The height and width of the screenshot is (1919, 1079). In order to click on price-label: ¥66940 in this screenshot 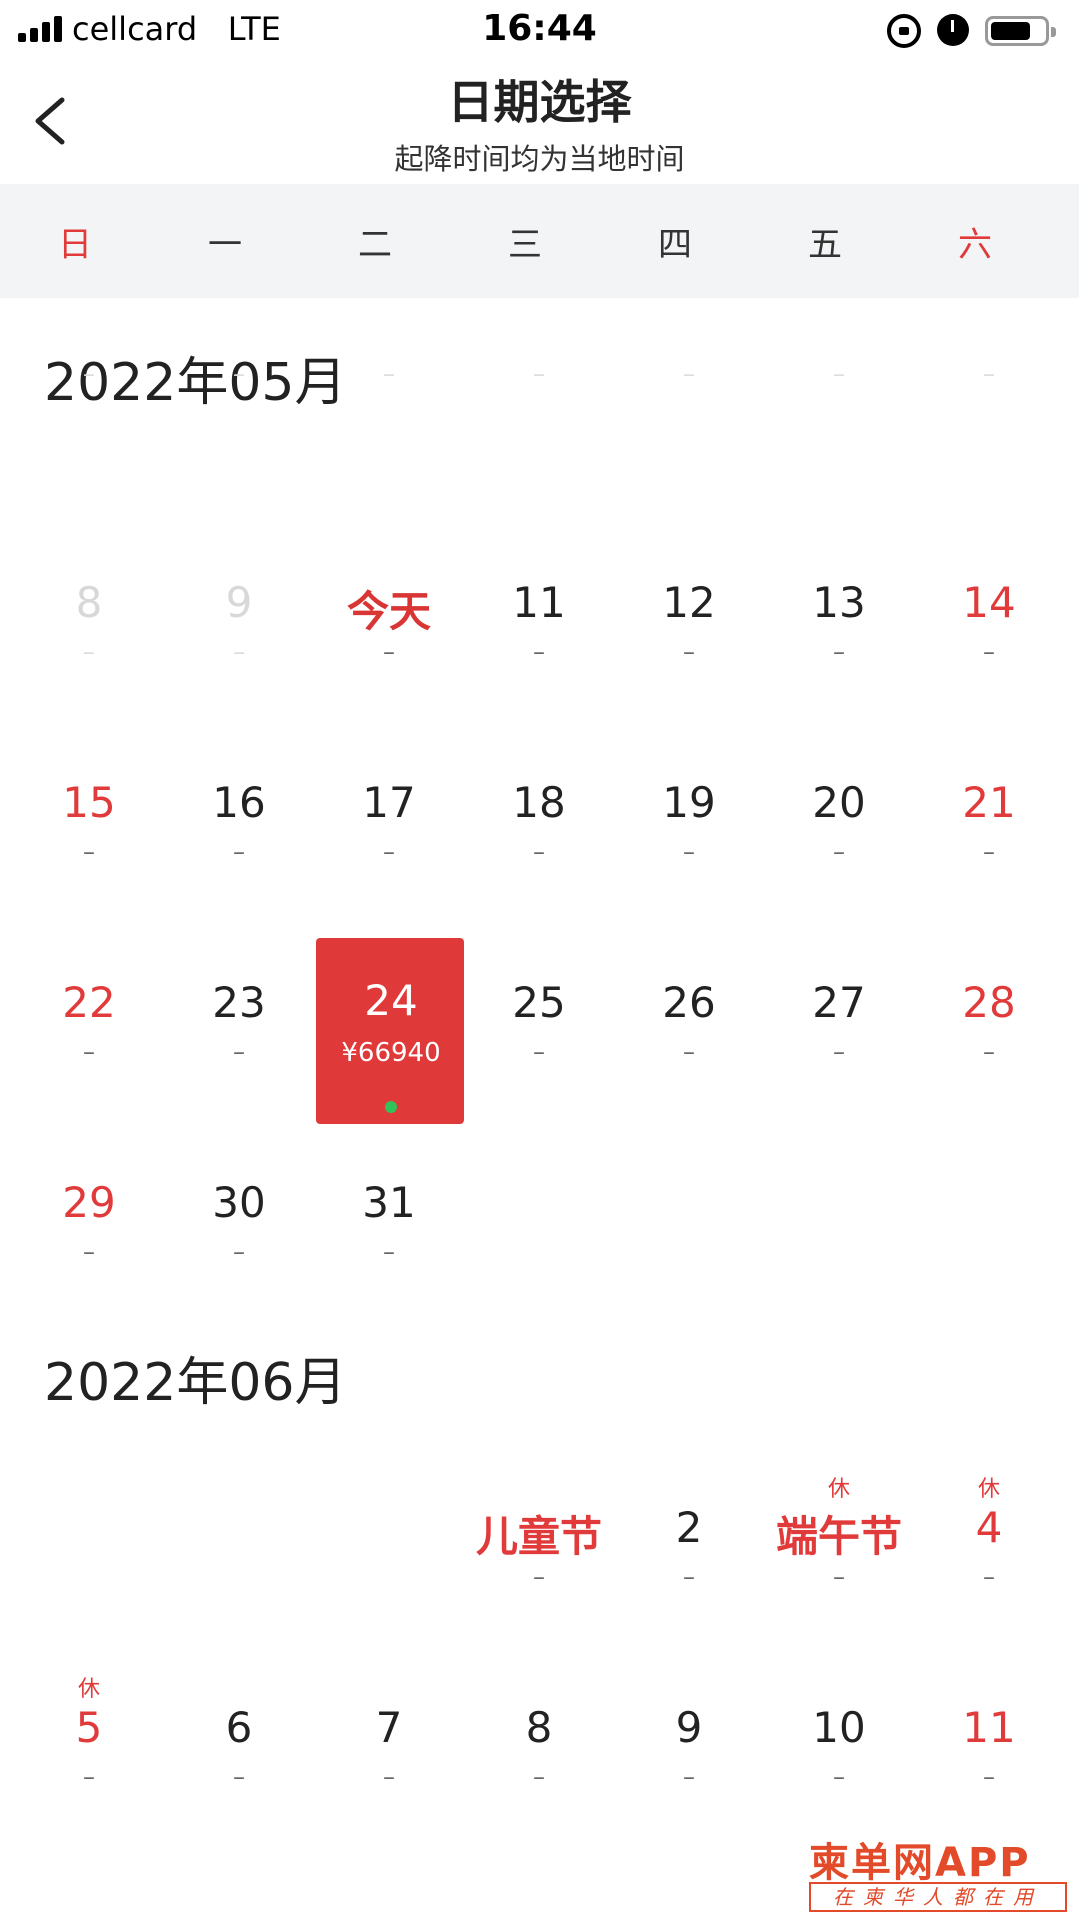, I will do `click(391, 1053)`.